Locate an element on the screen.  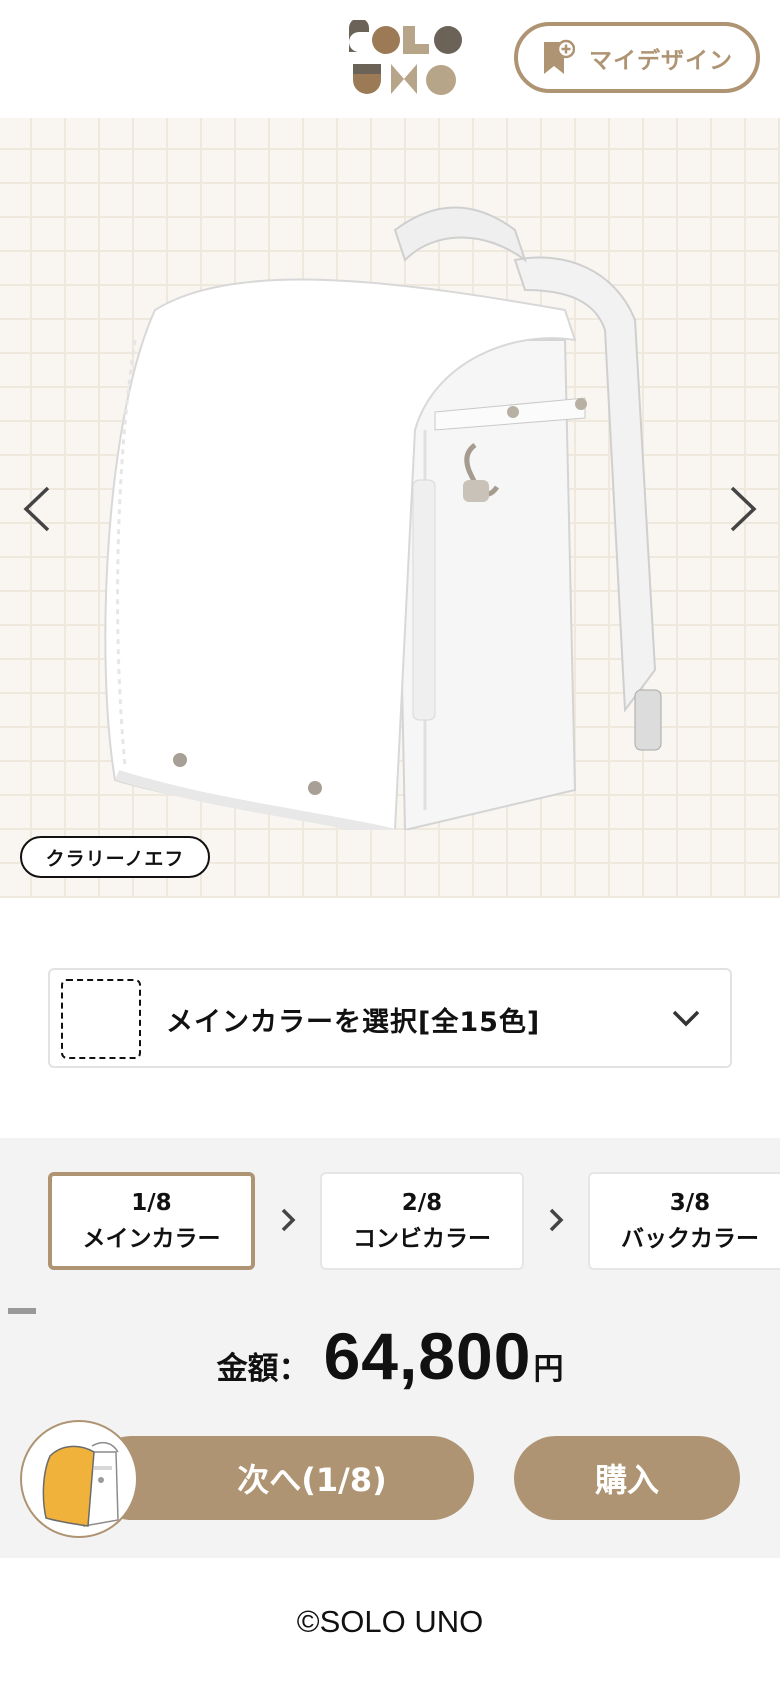
my-design-button: マイデザイン is located at coordinates (637, 57).